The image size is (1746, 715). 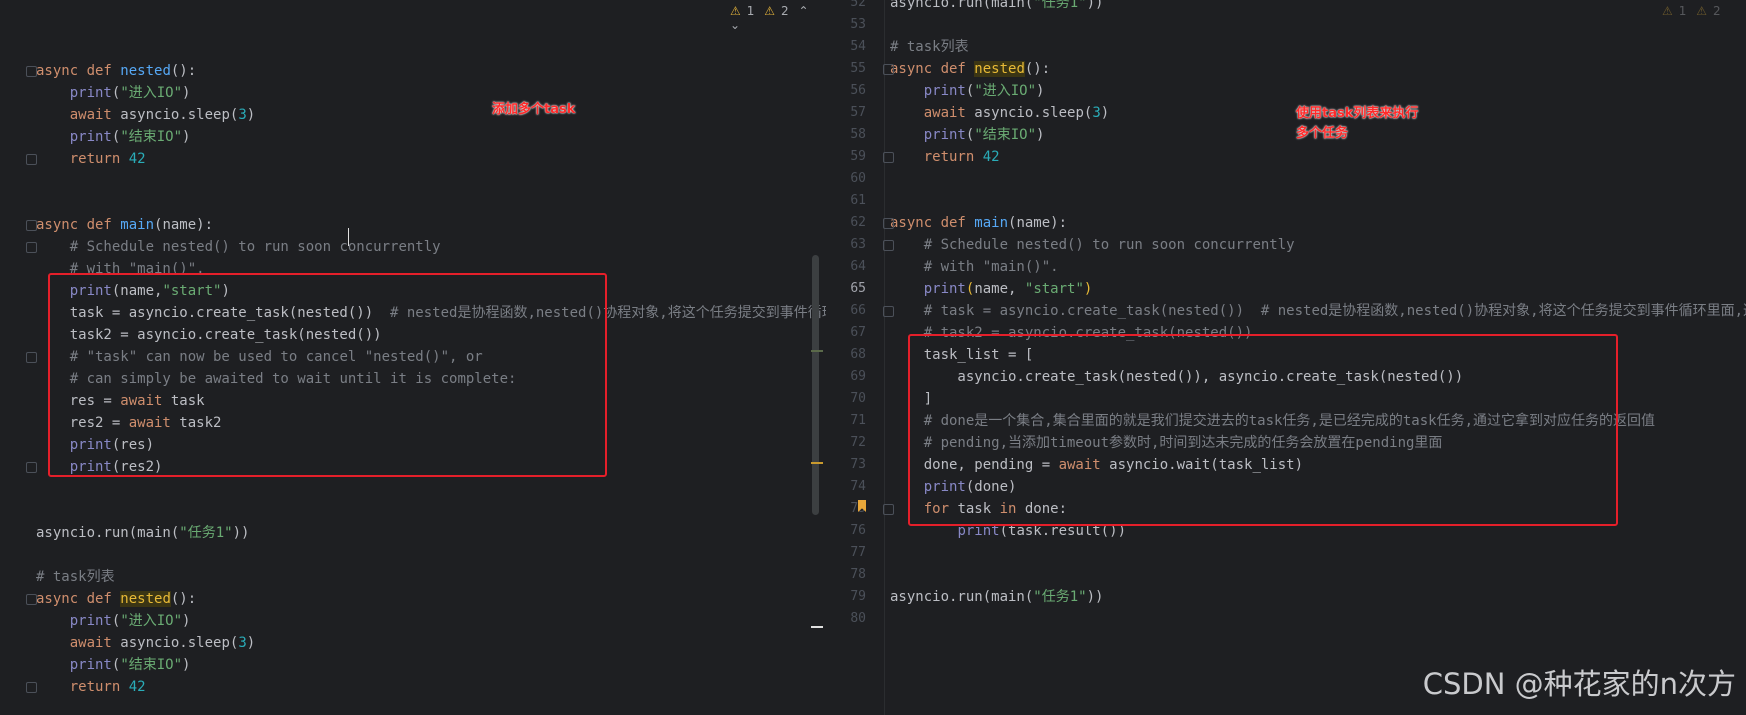 I want to click on line-number: 61, so click(x=858, y=200).